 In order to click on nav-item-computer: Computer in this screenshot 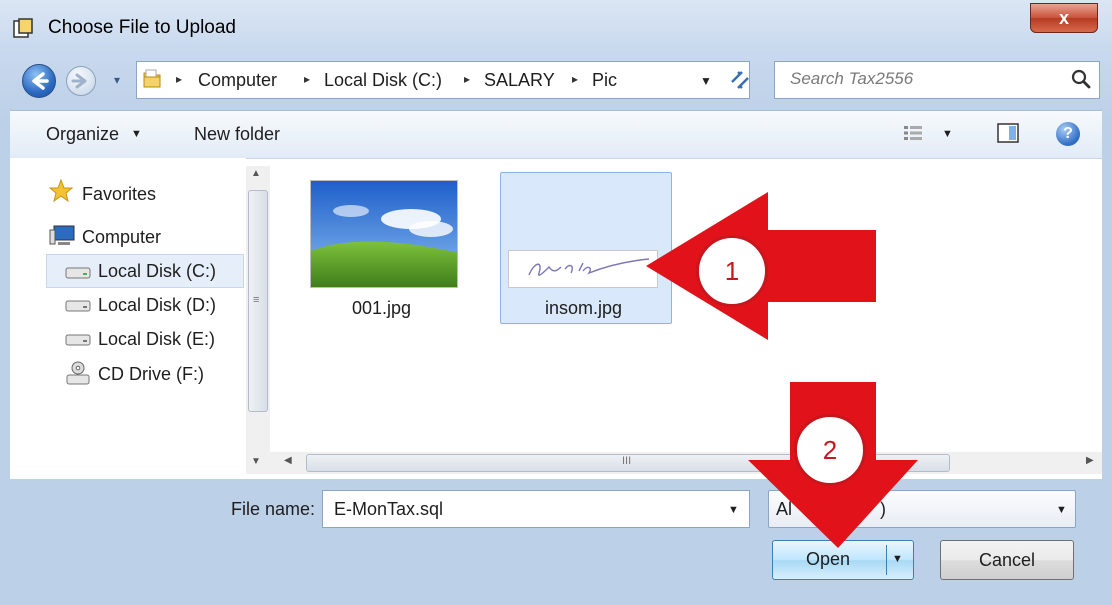, I will do `click(121, 237)`.